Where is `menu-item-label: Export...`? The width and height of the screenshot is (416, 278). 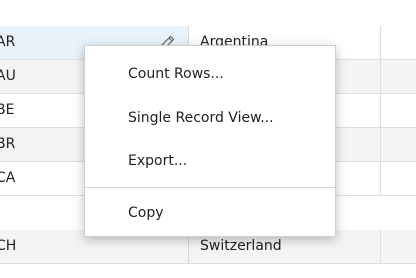
menu-item-label: Export... is located at coordinates (158, 161).